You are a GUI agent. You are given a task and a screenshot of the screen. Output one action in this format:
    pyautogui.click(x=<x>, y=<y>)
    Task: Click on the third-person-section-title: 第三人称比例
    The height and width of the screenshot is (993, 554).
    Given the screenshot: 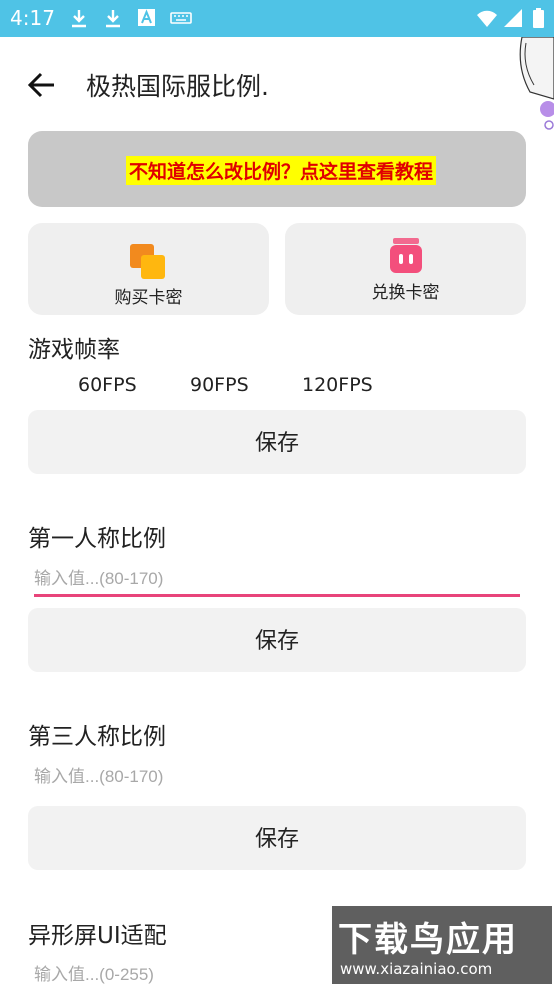 What is the action you would take?
    pyautogui.click(x=97, y=737)
    